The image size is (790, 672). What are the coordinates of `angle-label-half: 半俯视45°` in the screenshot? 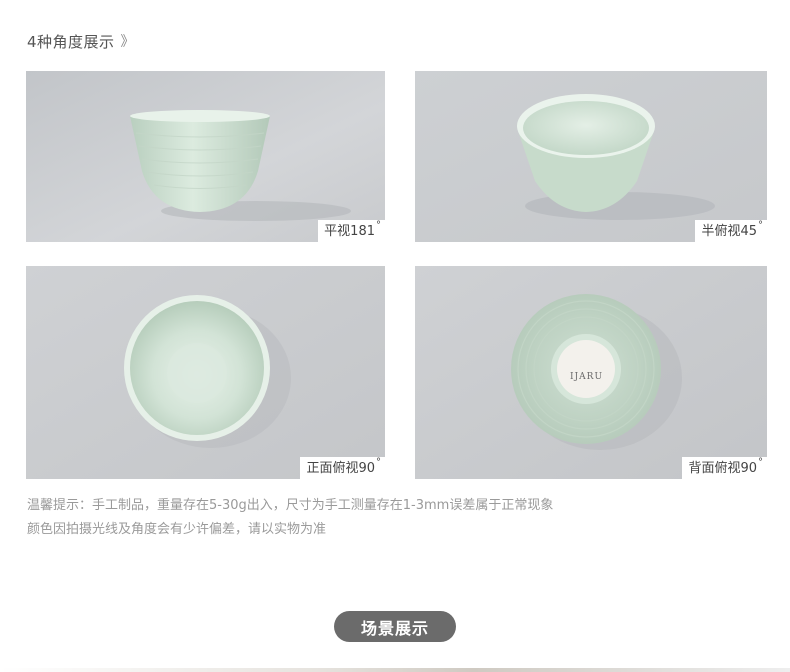 It's located at (731, 231).